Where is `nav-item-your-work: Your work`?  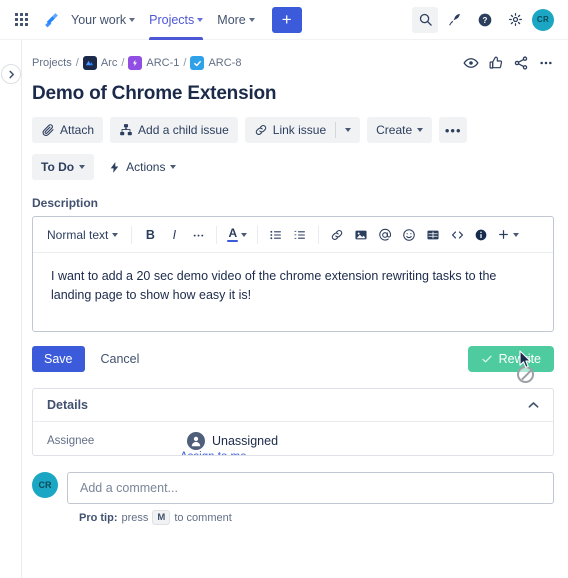
nav-item-your-work: Your work is located at coordinates (103, 20).